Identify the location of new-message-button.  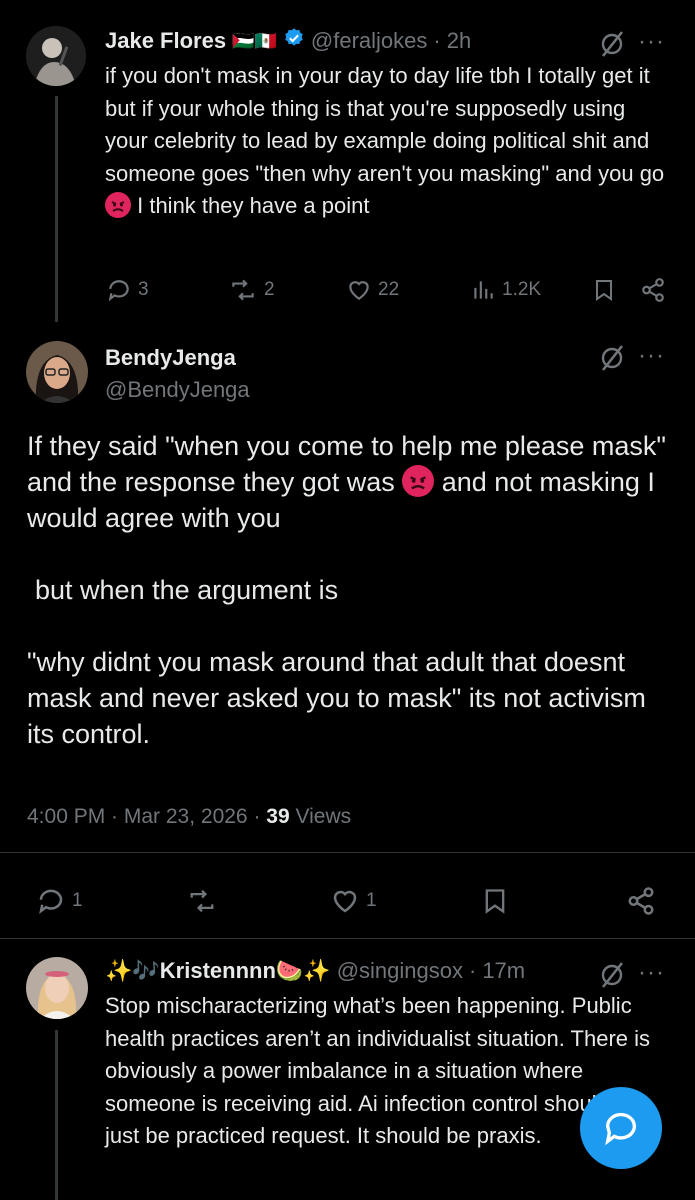
(621, 1128).